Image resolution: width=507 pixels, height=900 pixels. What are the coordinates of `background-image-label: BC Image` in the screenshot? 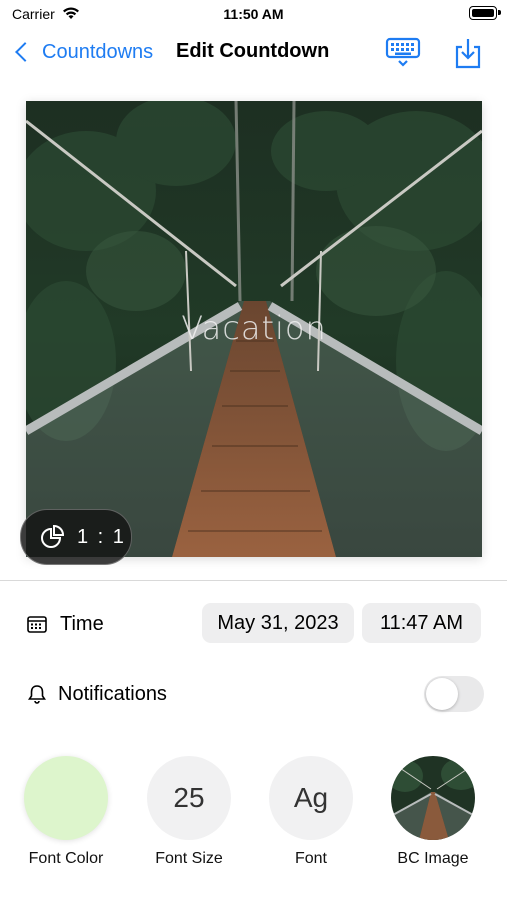 It's located at (433, 858).